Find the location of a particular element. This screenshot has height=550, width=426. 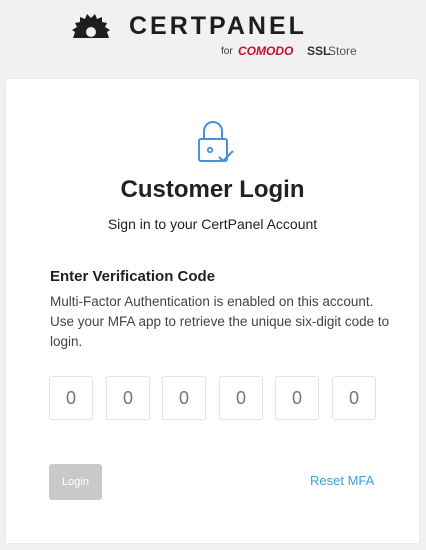

brand-comodo-text: COMODO is located at coordinates (266, 51).